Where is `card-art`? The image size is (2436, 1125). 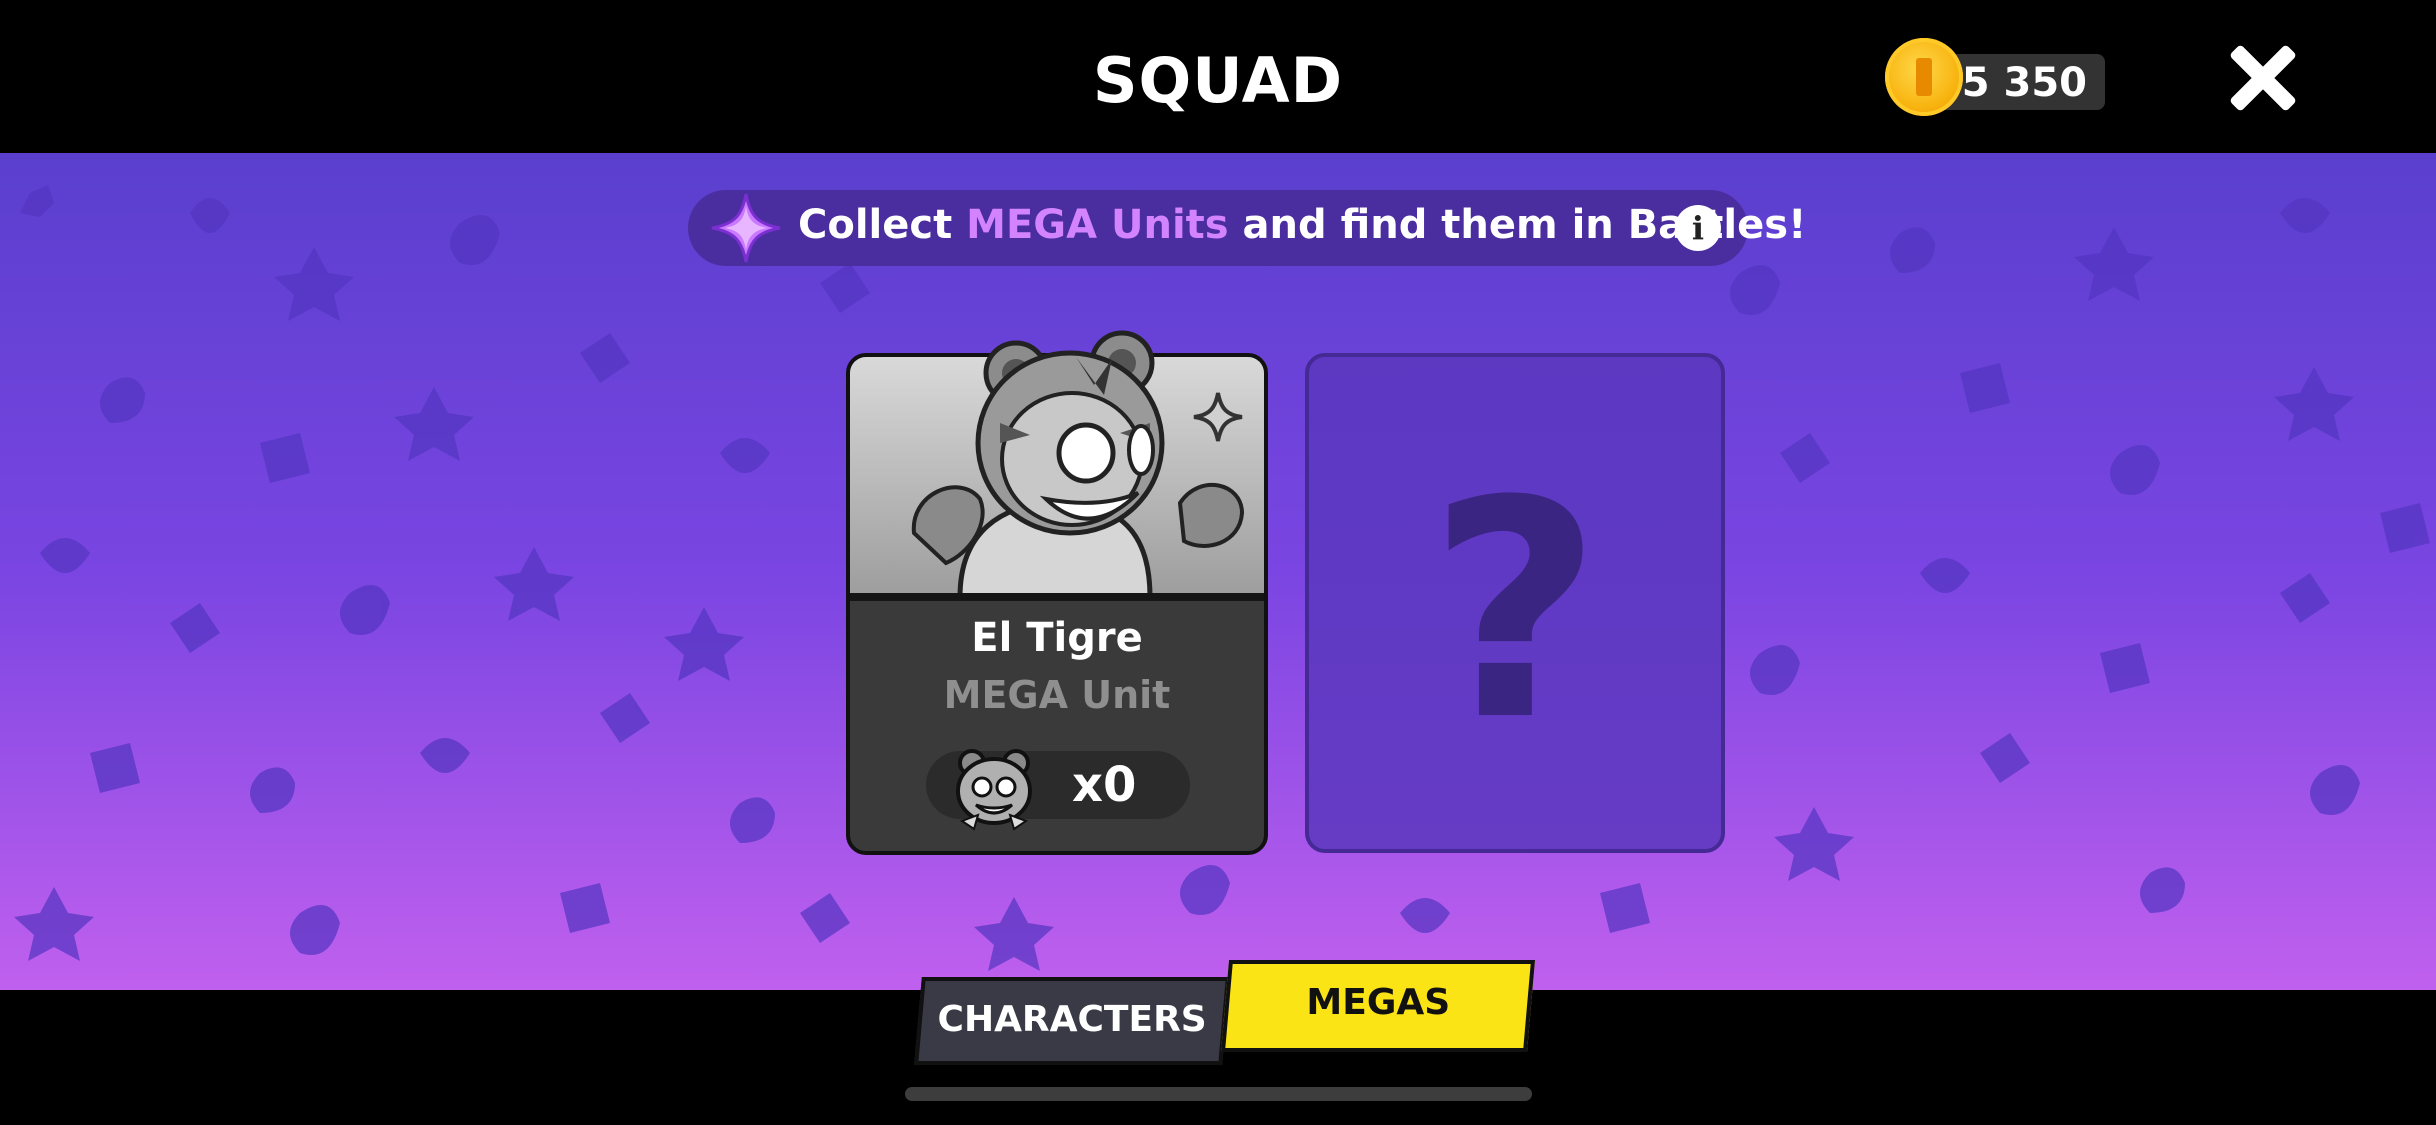 card-art is located at coordinates (1057, 463).